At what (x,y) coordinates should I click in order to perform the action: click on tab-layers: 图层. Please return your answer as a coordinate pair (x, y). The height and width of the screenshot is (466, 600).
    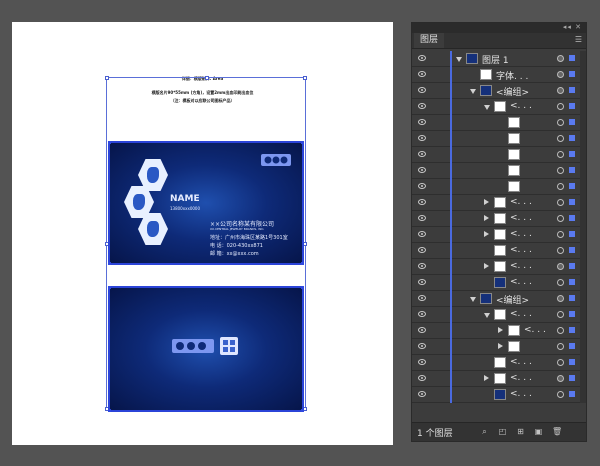
    Looking at the image, I should click on (429, 40).